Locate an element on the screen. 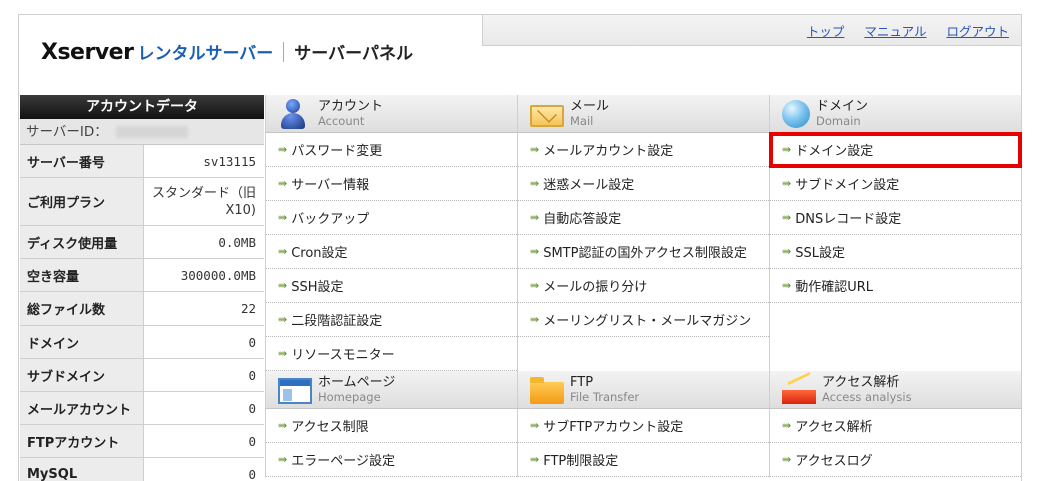 The height and width of the screenshot is (481, 1040). menu-access-log: ⇛ アクセスログ is located at coordinates (895, 460).